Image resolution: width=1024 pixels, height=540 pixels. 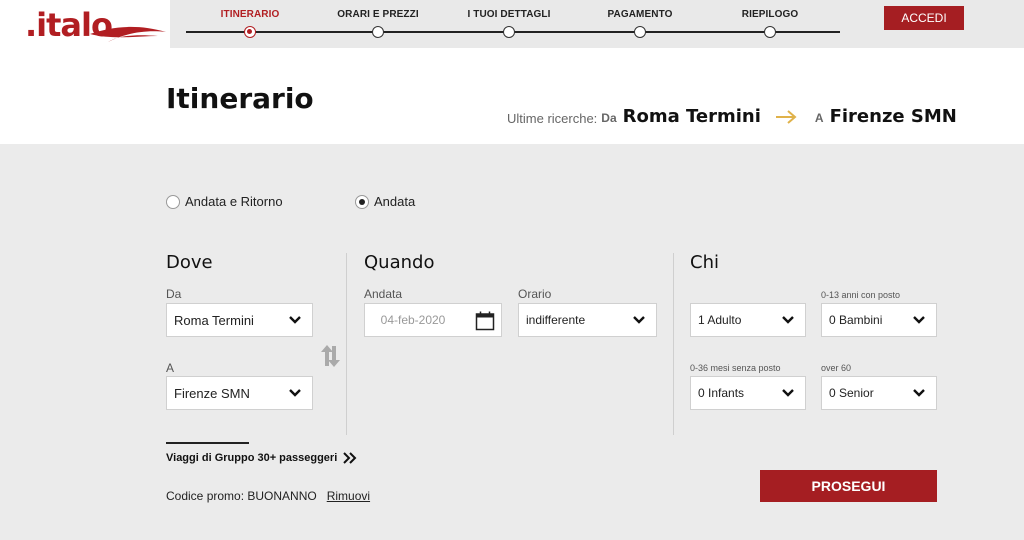 I want to click on dove-title: Dove, so click(x=189, y=262).